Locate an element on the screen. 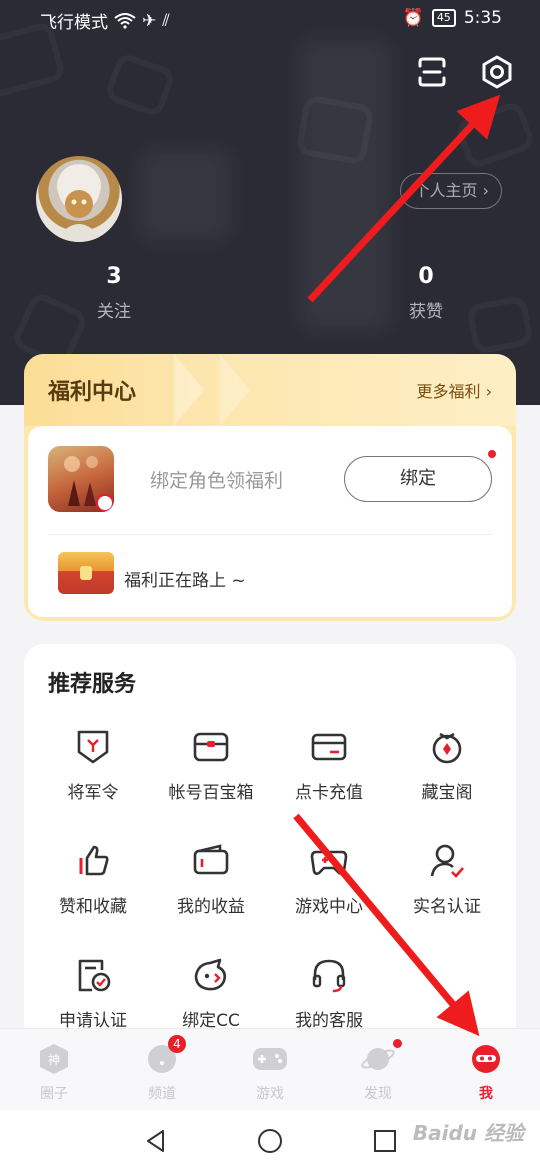 The image size is (540, 1170). tab-label: 我 is located at coordinates (486, 1094).